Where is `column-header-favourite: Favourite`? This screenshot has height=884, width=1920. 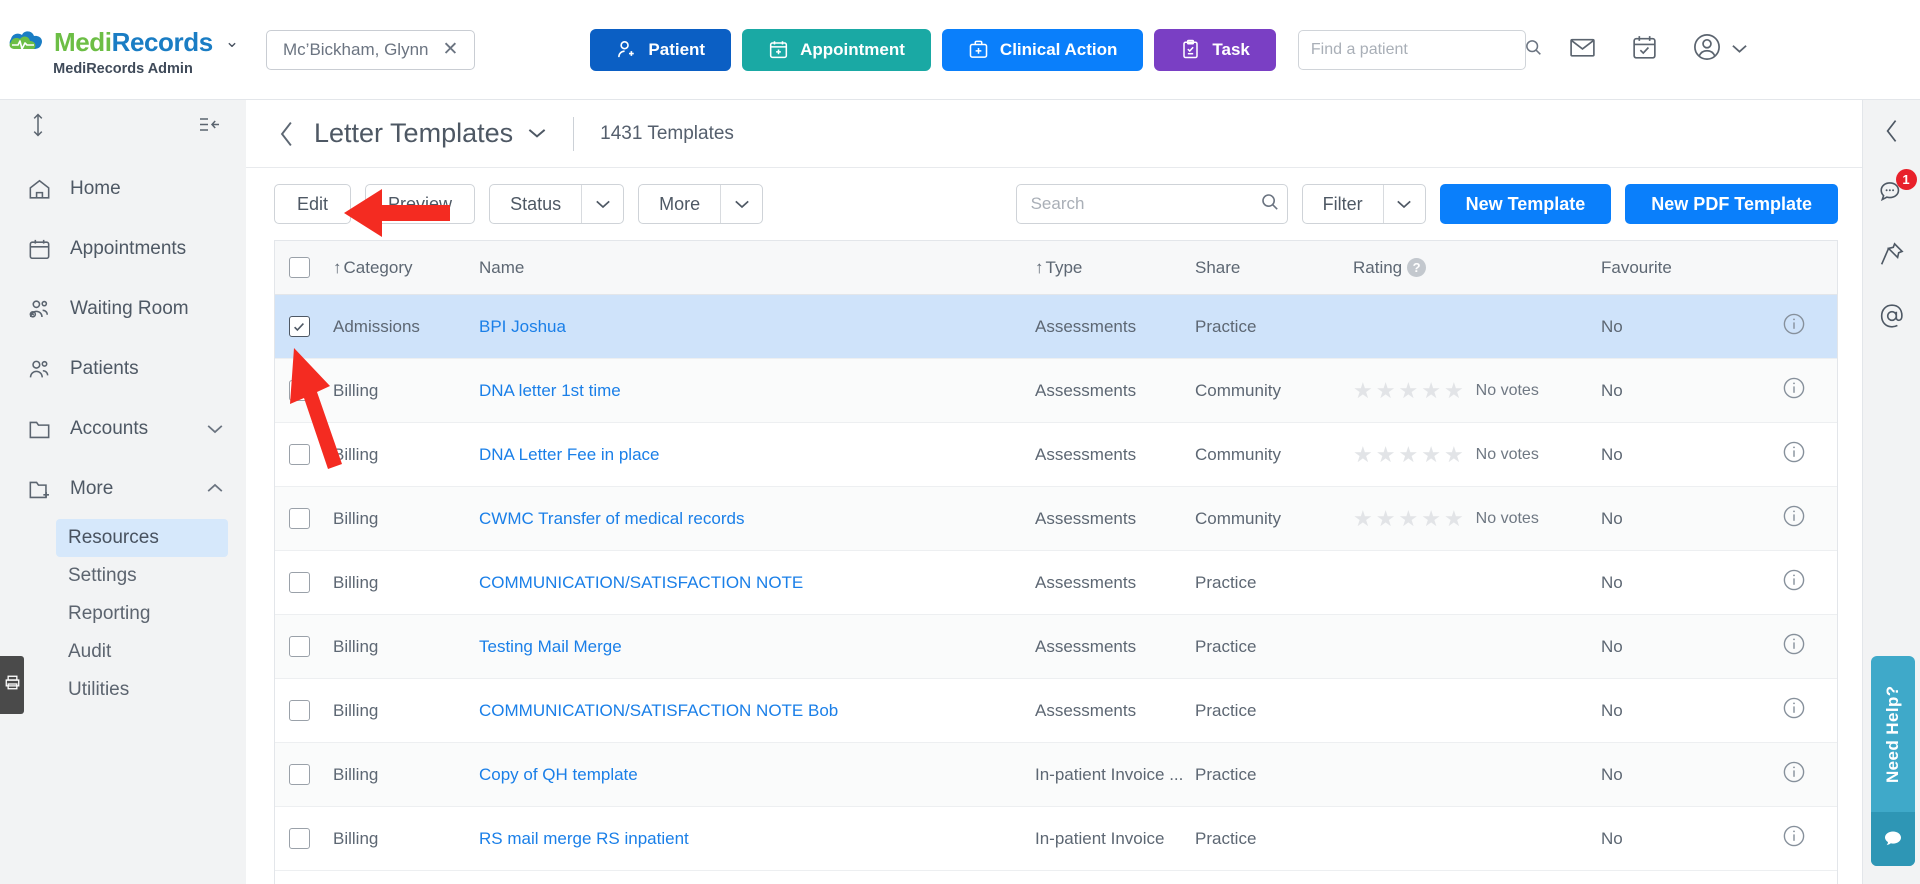 column-header-favourite: Favourite is located at coordinates (1676, 268).